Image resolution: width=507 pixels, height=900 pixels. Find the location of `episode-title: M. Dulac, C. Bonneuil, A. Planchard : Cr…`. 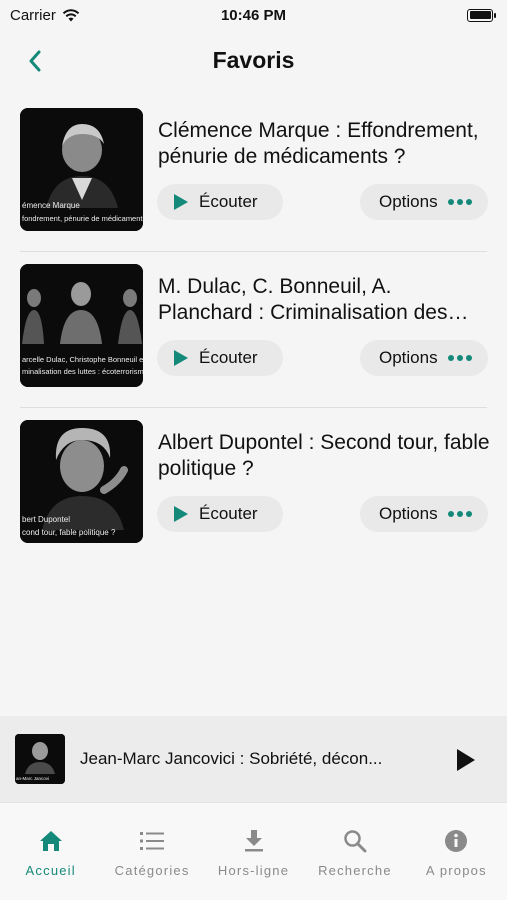

episode-title: M. Dulac, C. Bonneuil, A. Planchard : Cr… is located at coordinates (324, 300).